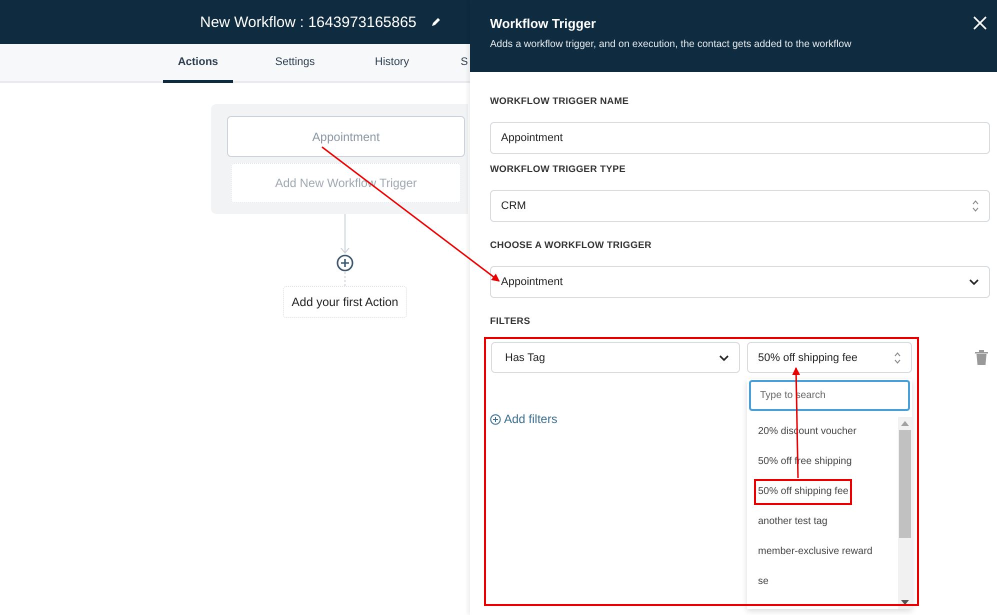 The image size is (997, 615). I want to click on field-label: WORKFLOW TRIGGER NAME, so click(560, 101).